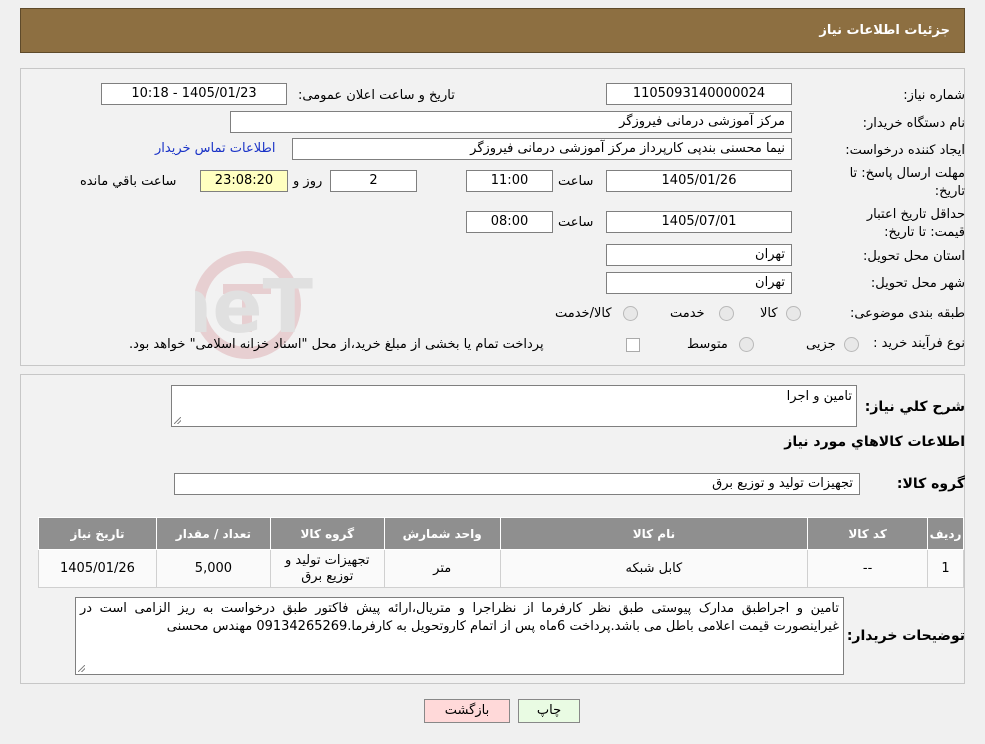 The image size is (985, 744). Describe the element at coordinates (917, 283) in the screenshot. I see `delivery-city-label: شهر محل تحویل:` at that location.